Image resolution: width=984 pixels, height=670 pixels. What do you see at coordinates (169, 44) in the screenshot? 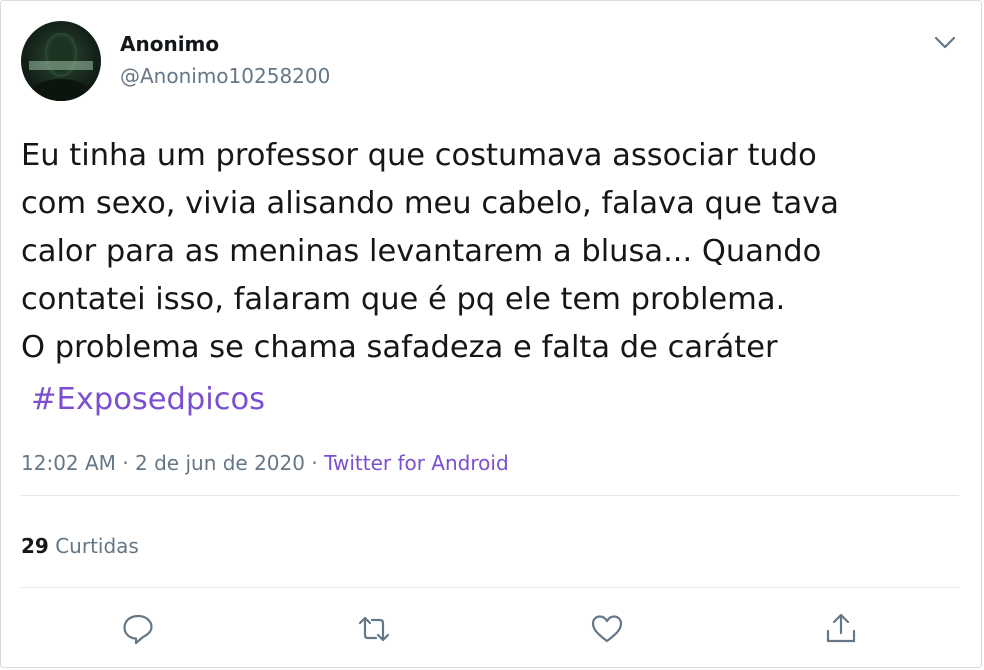
I see `display-name: Anonimo` at bounding box center [169, 44].